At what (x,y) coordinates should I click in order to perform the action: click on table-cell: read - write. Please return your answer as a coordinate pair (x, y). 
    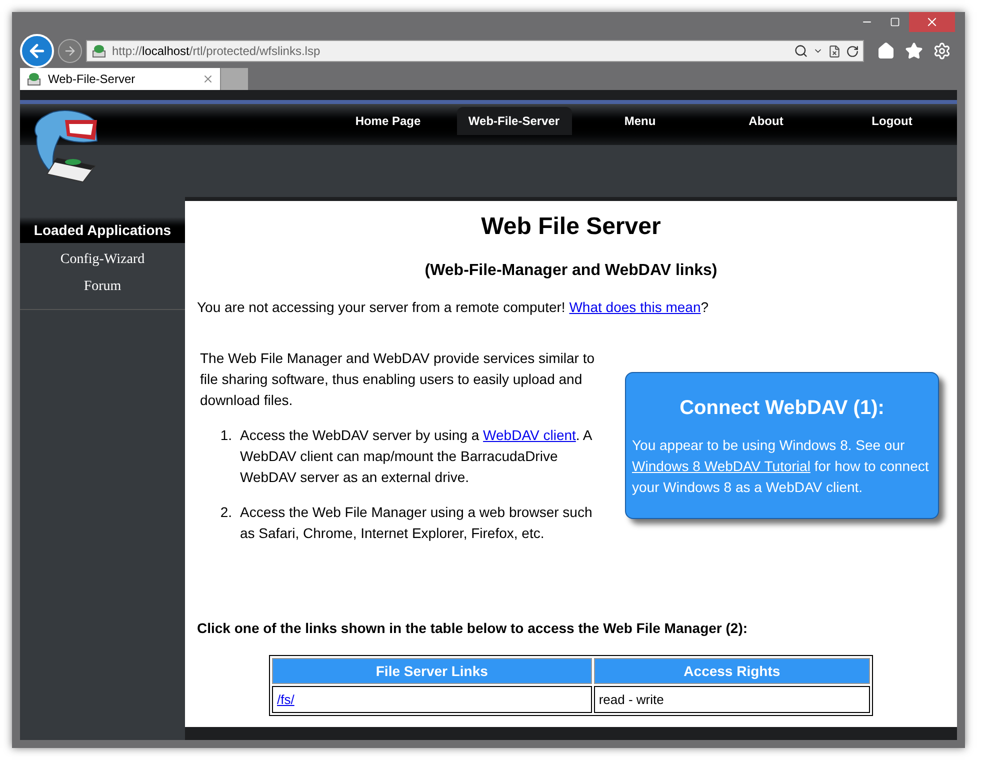
    Looking at the image, I should click on (732, 699).